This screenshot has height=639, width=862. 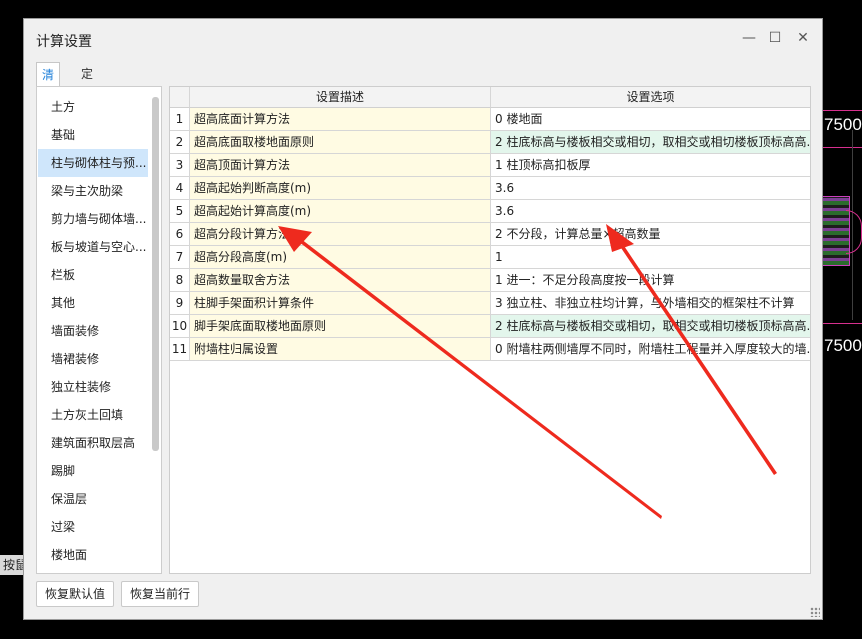 I want to click on row-number: 4, so click(x=180, y=188).